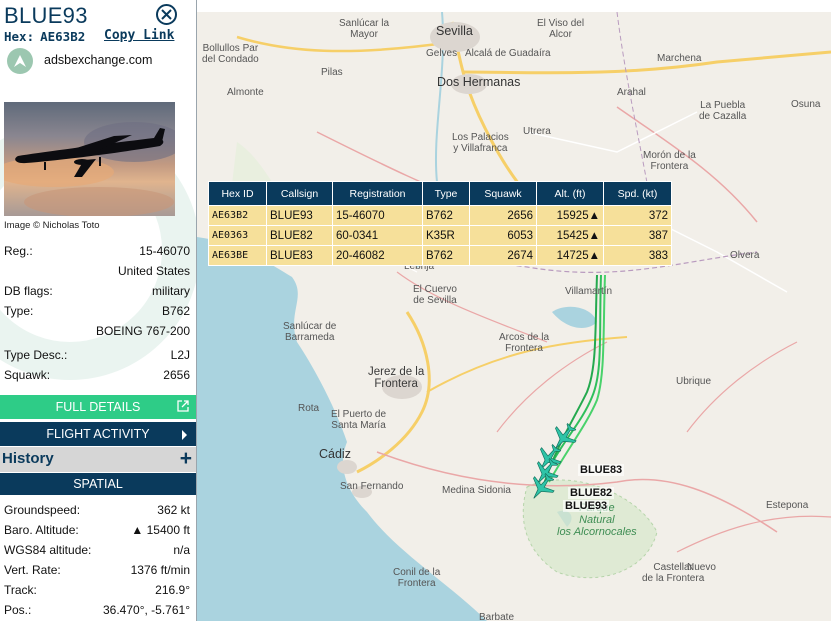 This screenshot has width=831, height=621. I want to click on table-row: AE63BE BLUE83 20-46082 B762 2674 14725▲ 383, so click(440, 255).